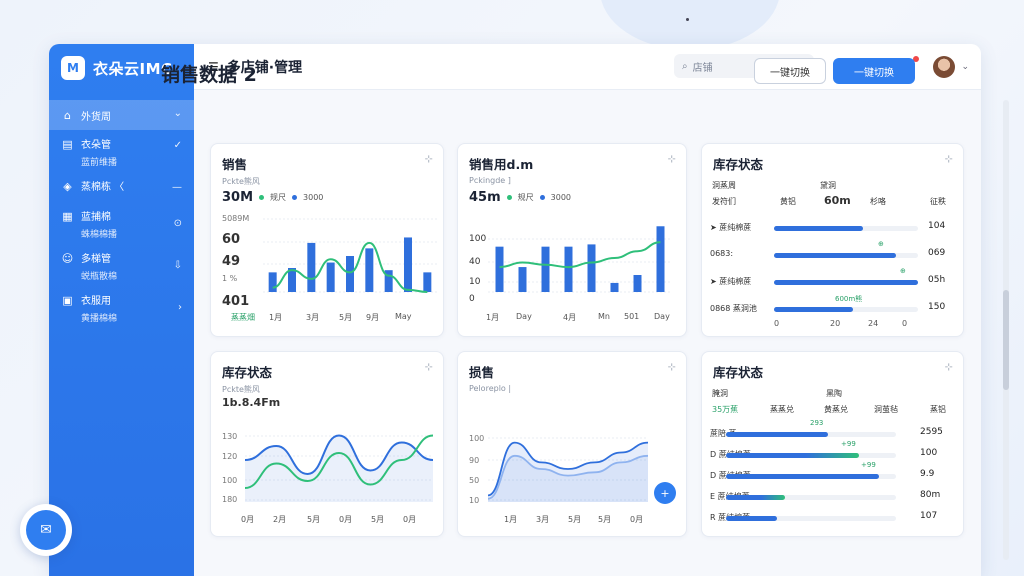 The width and height of the screenshot is (1024, 576). Describe the element at coordinates (121, 115) in the screenshot. I see `sidebar-item-1: ⌂ 外货周 ⌄` at that location.